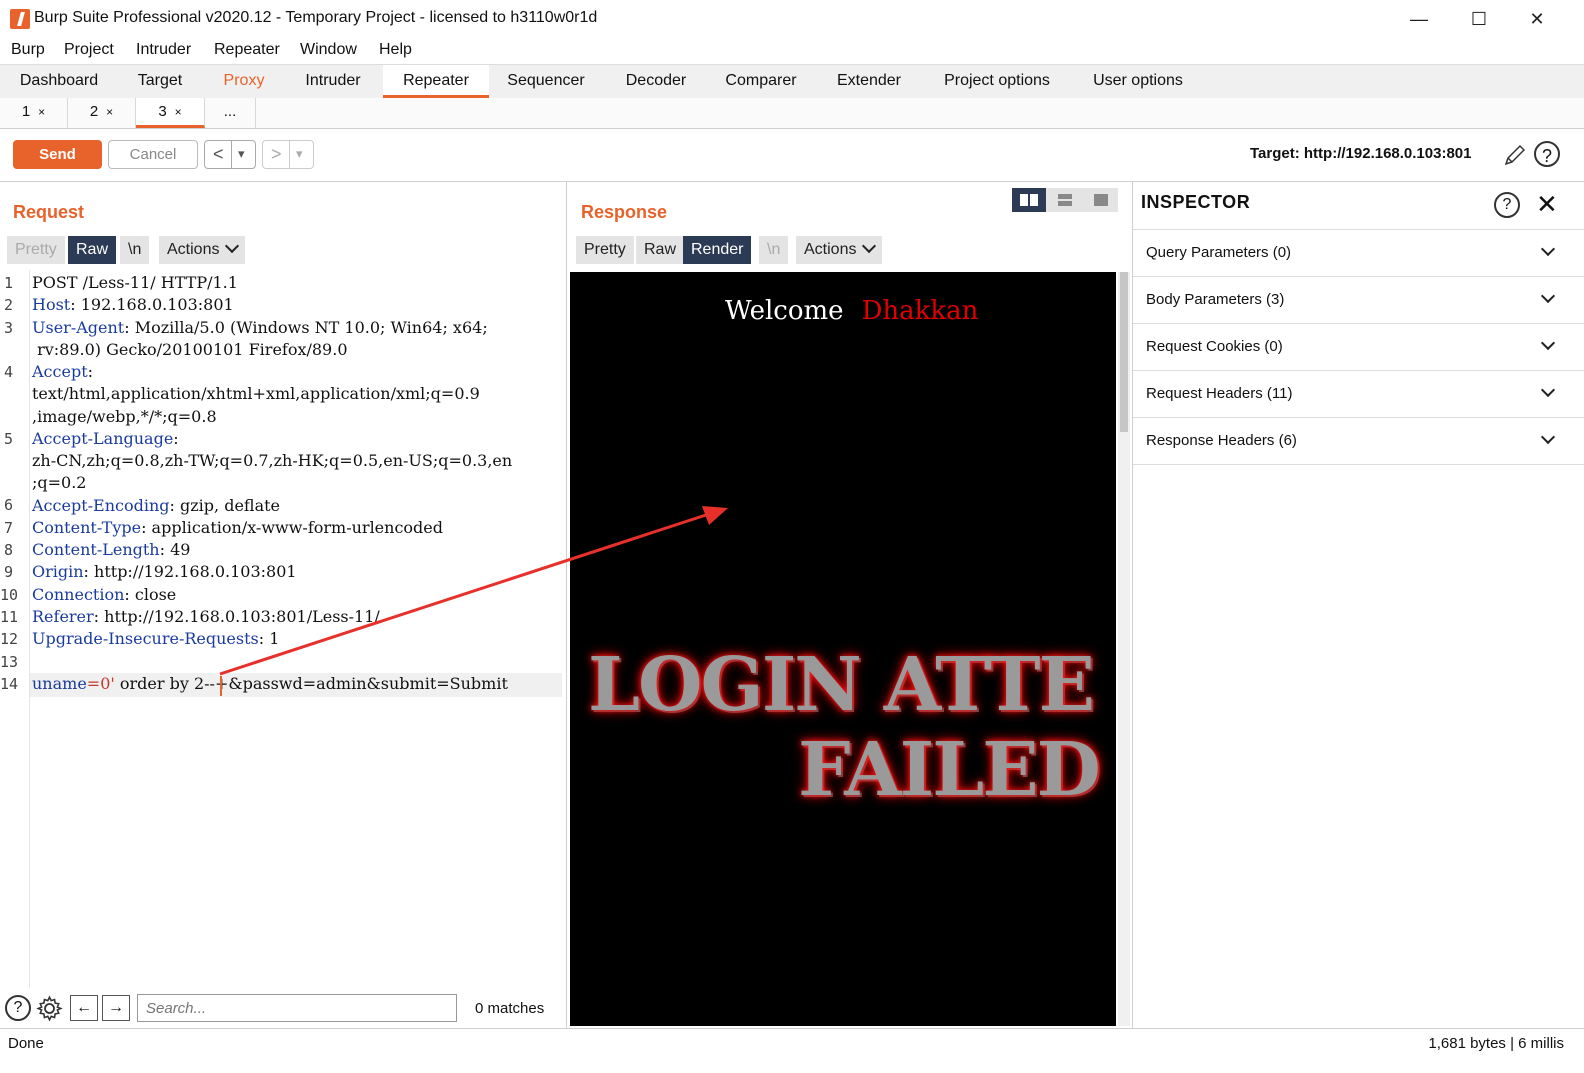  I want to click on text-caret, so click(221, 686).